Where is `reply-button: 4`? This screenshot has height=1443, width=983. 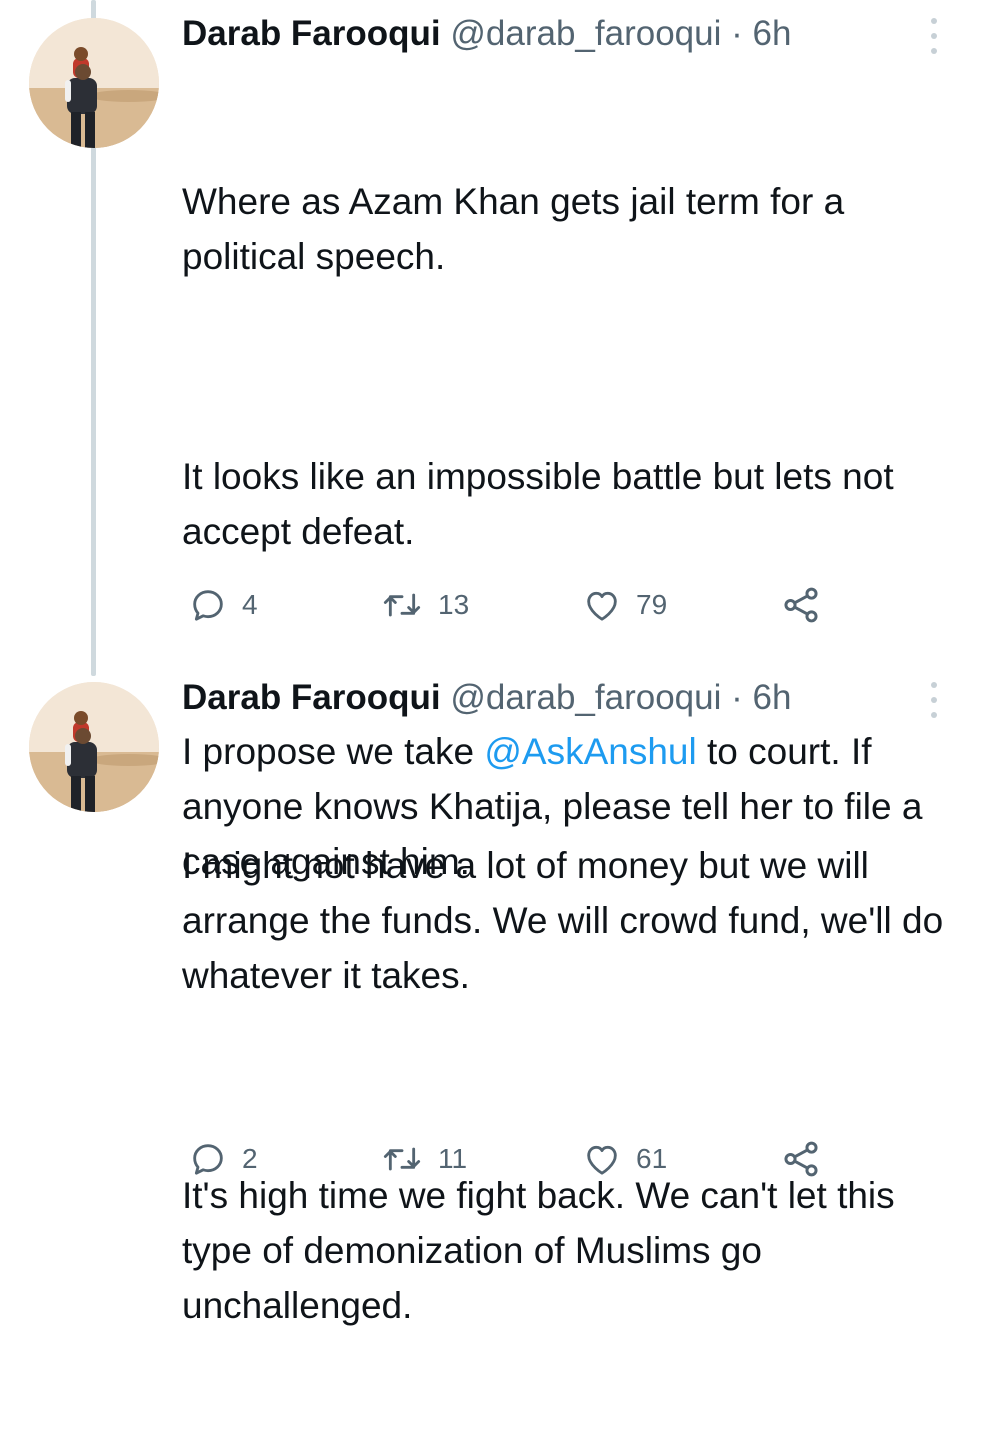
reply-button: 4 is located at coordinates (223, 605).